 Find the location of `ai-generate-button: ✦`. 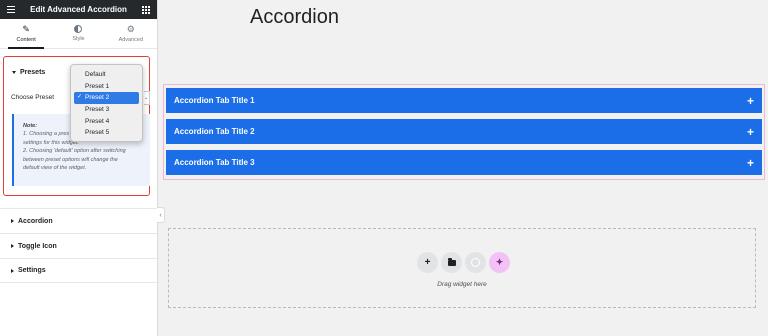

ai-generate-button: ✦ is located at coordinates (499, 262).